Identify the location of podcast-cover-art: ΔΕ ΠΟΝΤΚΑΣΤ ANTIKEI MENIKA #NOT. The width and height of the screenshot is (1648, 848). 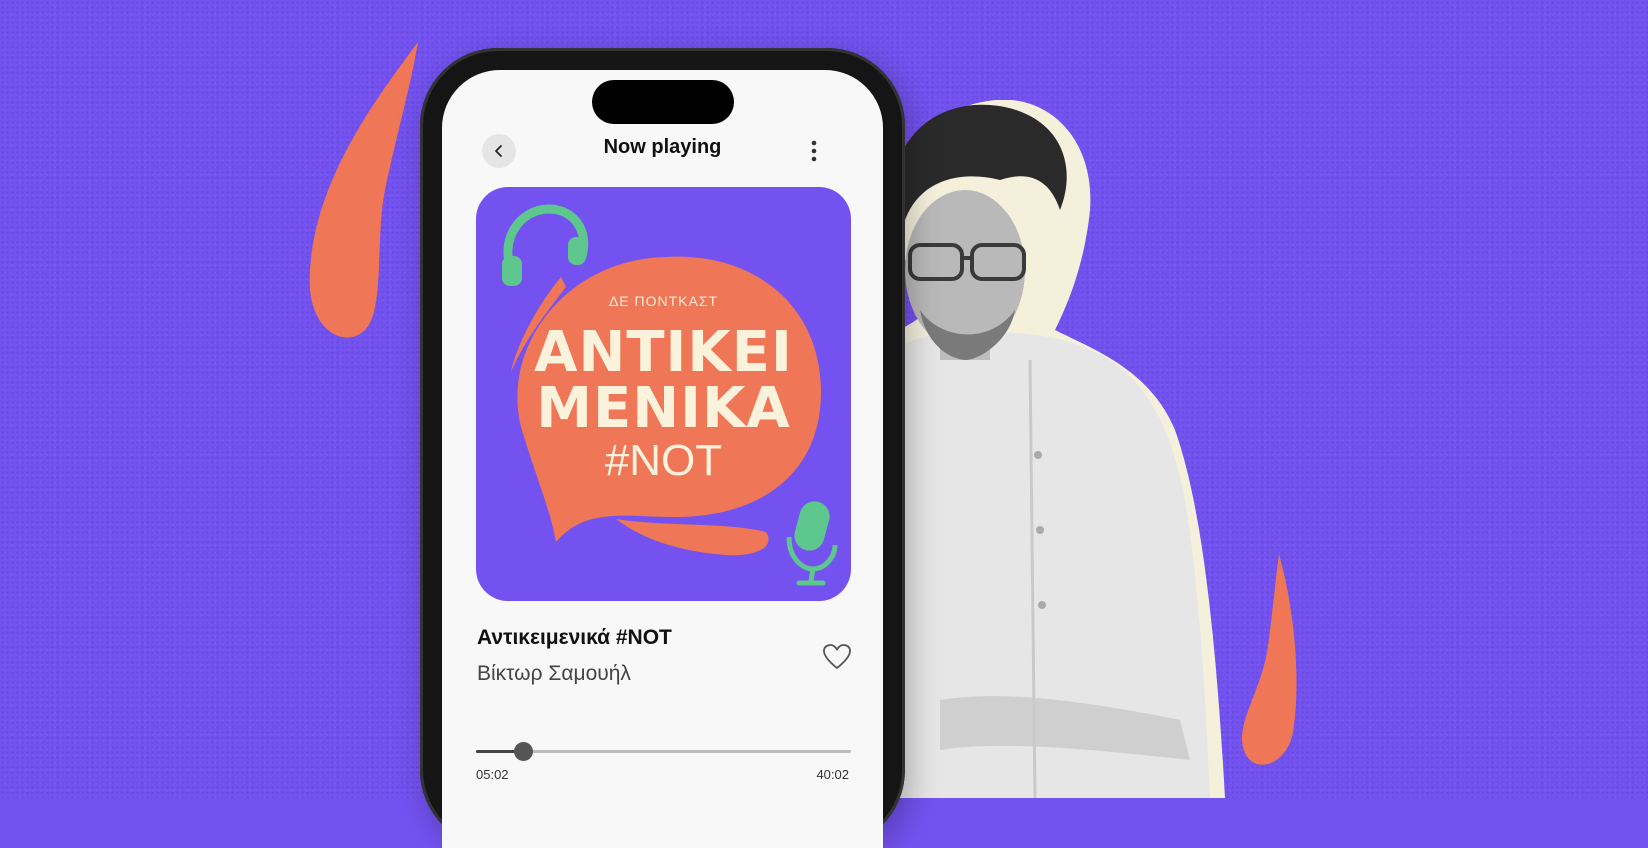
(663, 394).